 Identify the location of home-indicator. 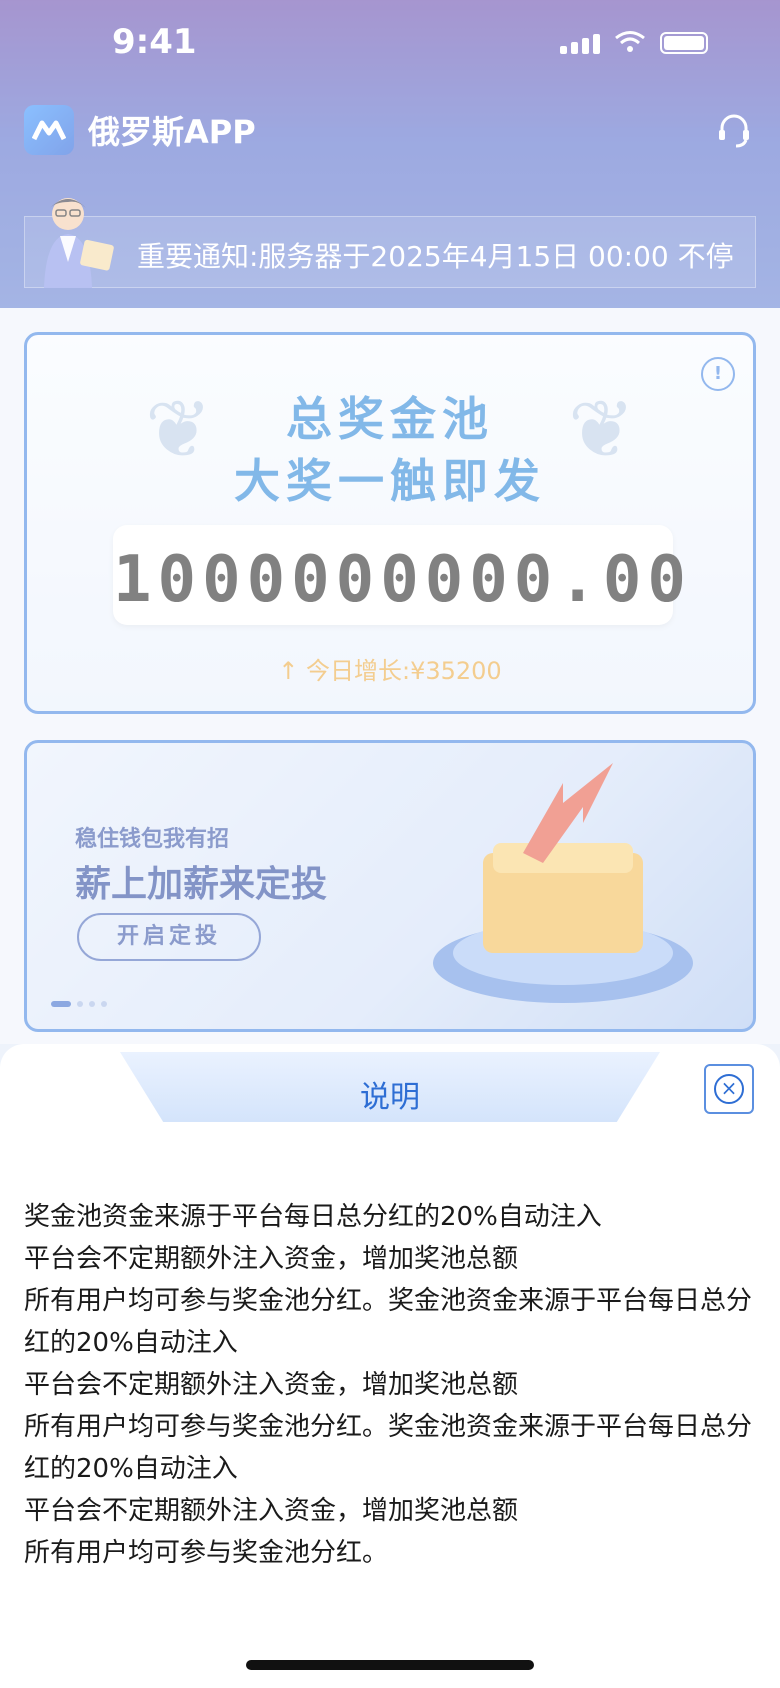
(390, 1665).